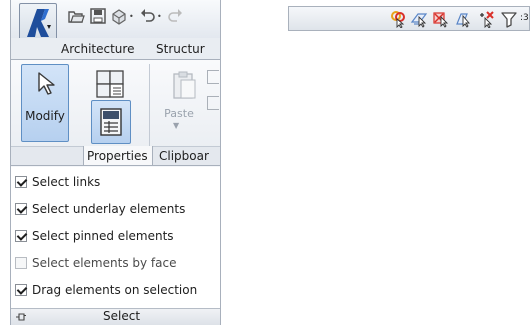  Describe the element at coordinates (122, 316) in the screenshot. I see `select-panel-label: Select` at that location.